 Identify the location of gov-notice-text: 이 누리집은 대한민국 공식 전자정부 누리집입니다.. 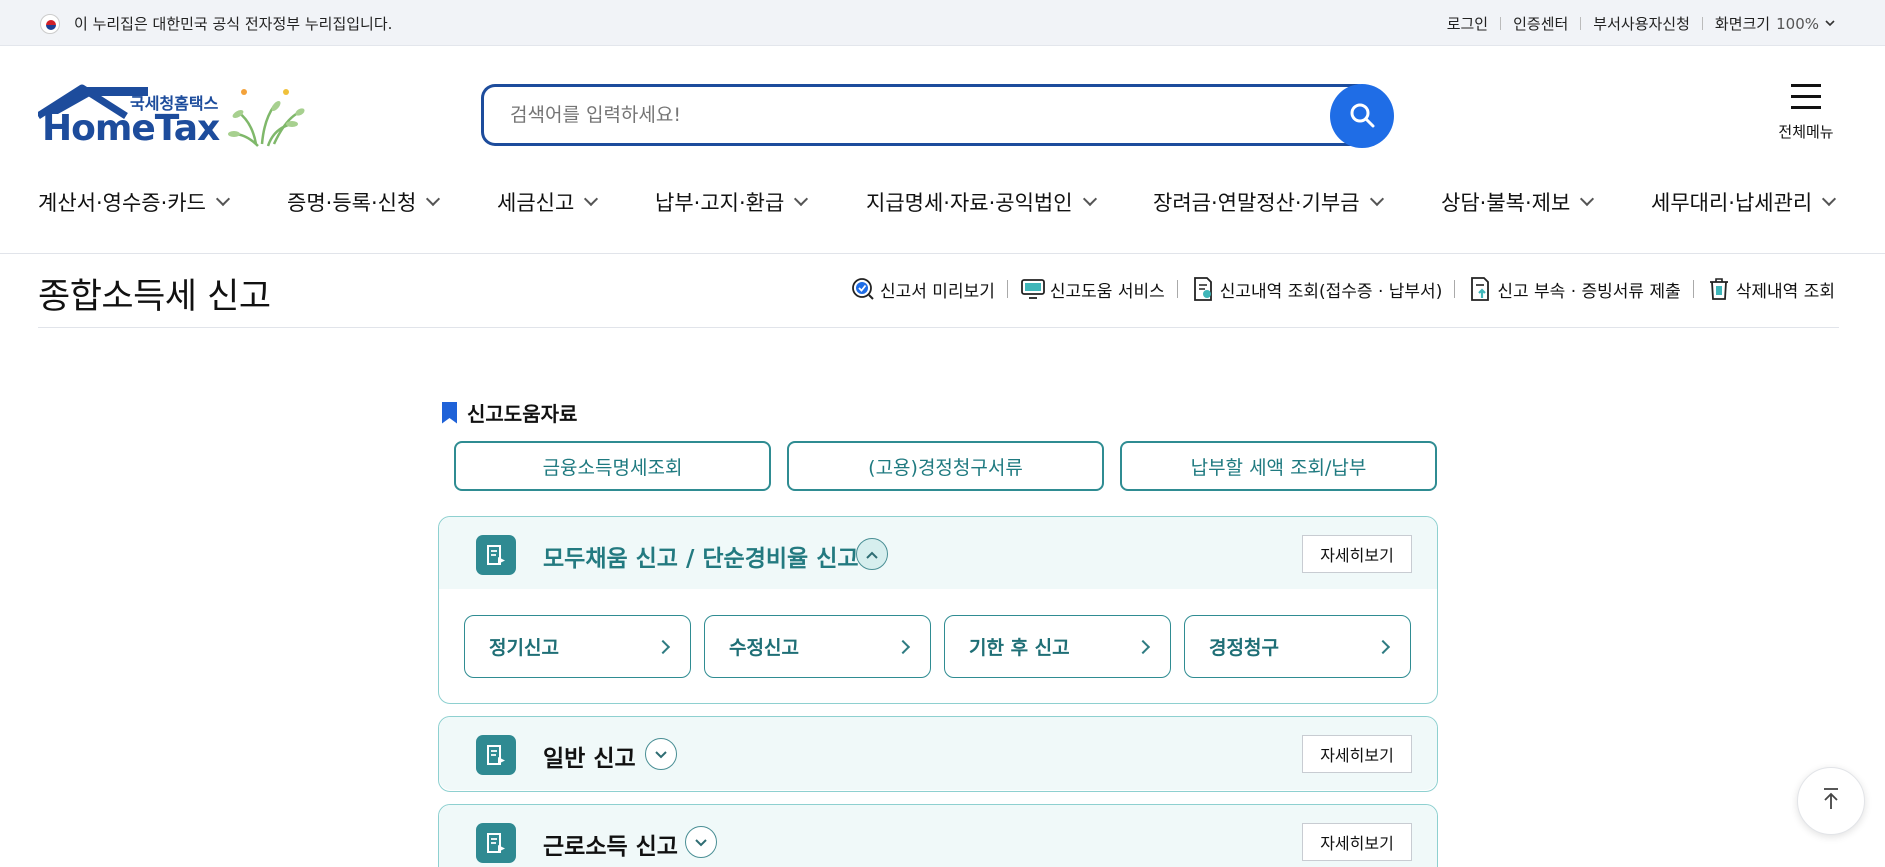
(233, 24).